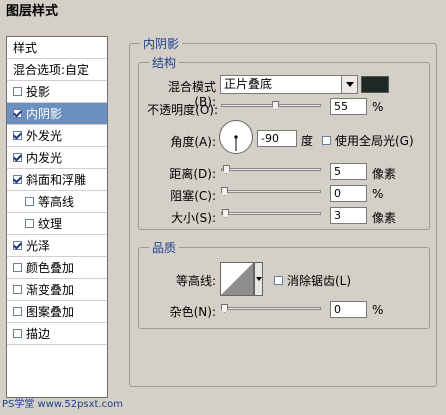 The image size is (446, 415). I want to click on window-title: 图层样式, so click(223, 12).